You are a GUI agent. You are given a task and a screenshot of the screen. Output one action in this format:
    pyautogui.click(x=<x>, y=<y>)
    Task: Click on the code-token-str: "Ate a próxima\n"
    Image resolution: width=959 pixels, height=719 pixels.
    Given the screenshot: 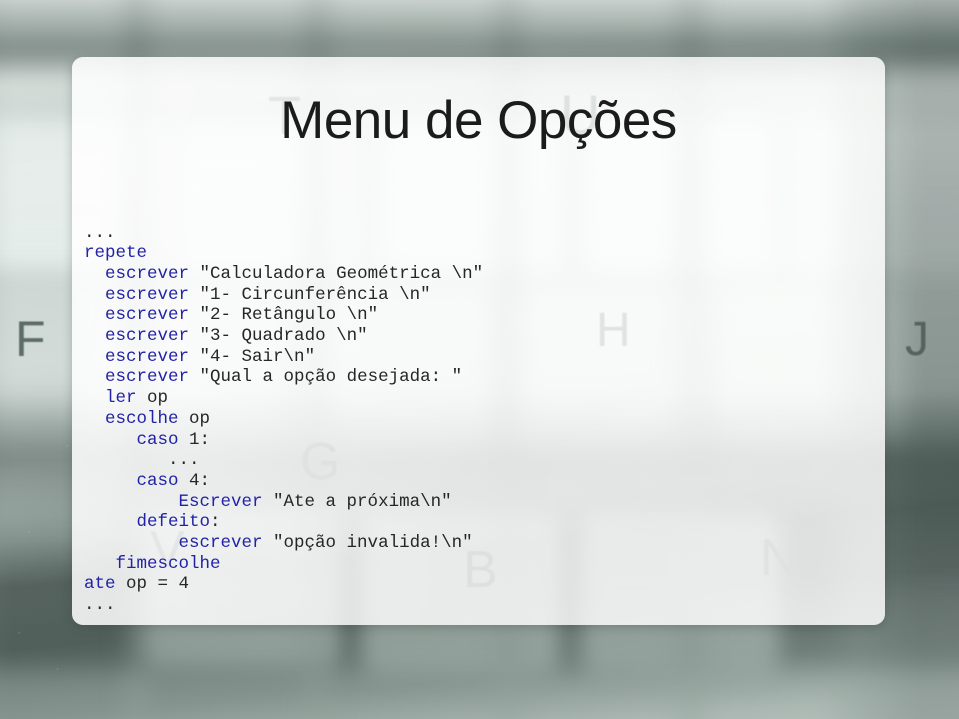 What is the action you would take?
    pyautogui.click(x=362, y=501)
    